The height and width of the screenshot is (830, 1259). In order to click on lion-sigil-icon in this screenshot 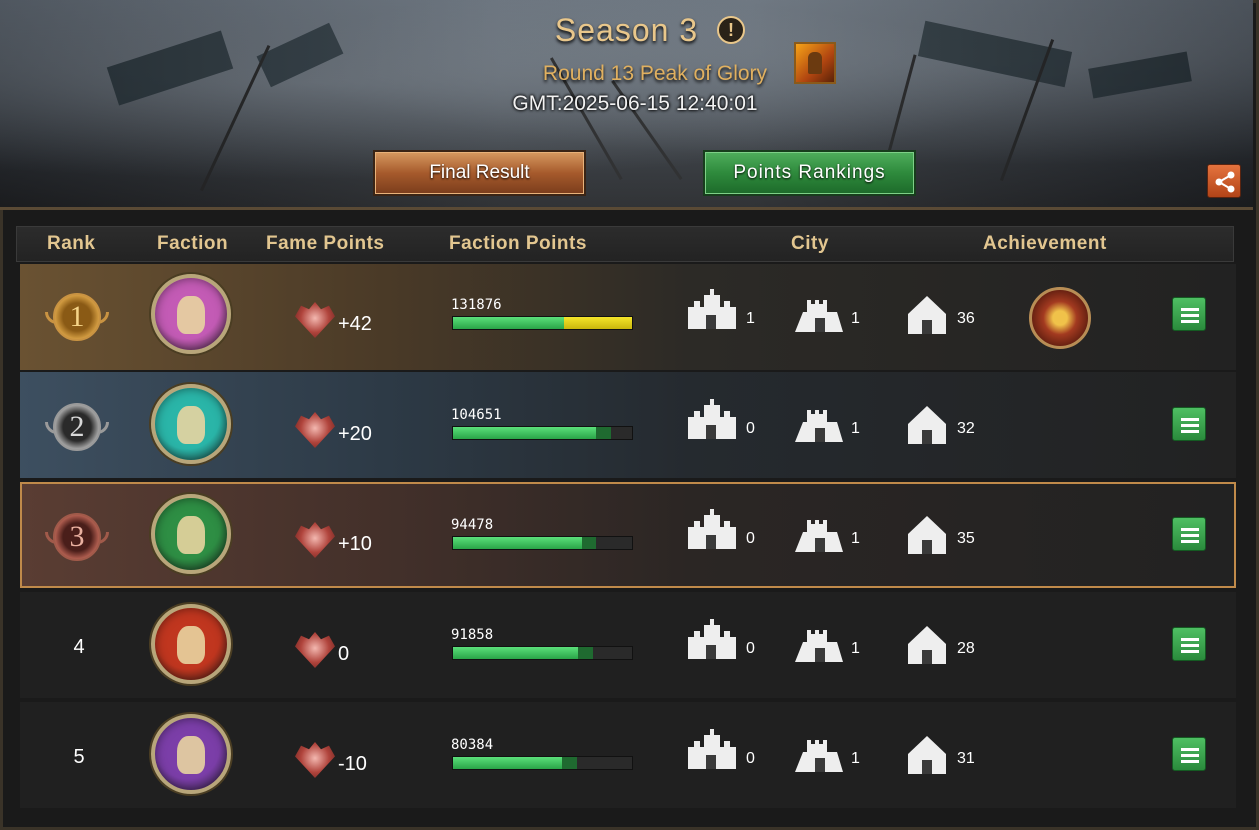, I will do `click(191, 645)`.